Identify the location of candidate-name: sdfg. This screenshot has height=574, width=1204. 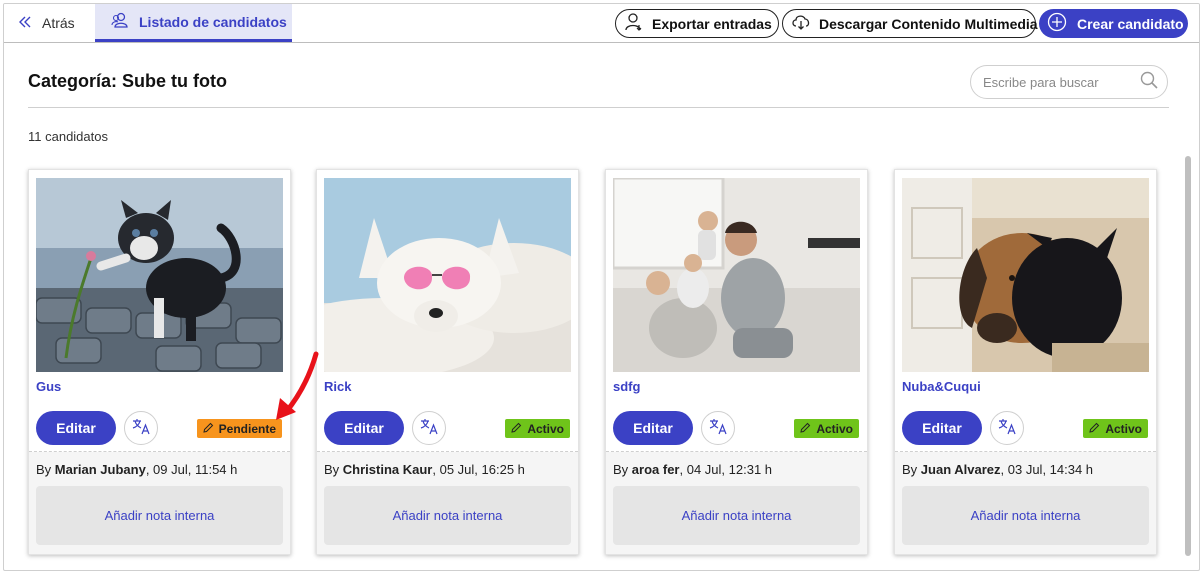
(626, 386).